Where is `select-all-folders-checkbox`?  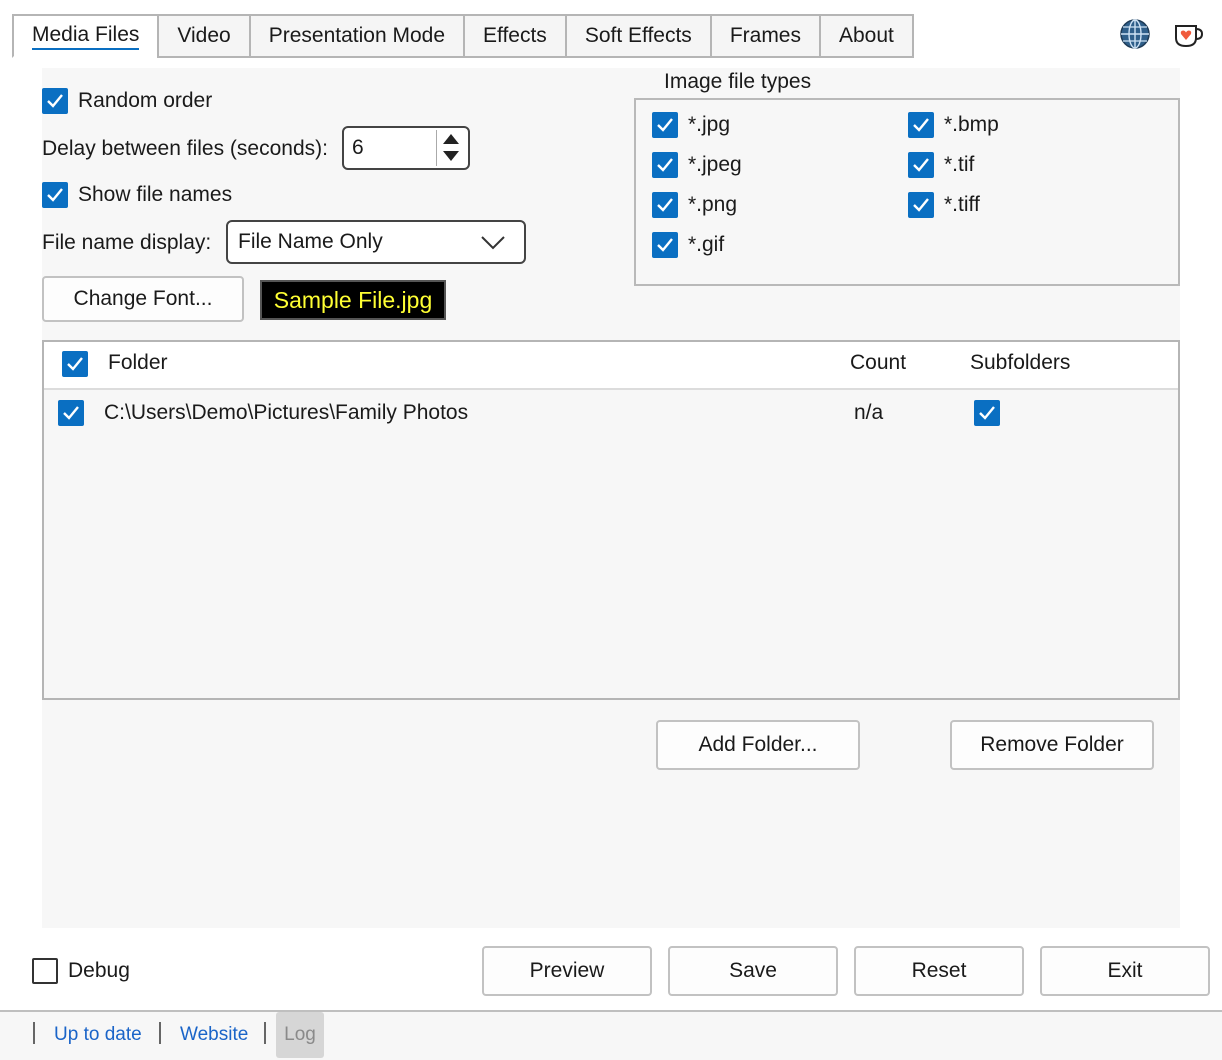 select-all-folders-checkbox is located at coordinates (75, 364).